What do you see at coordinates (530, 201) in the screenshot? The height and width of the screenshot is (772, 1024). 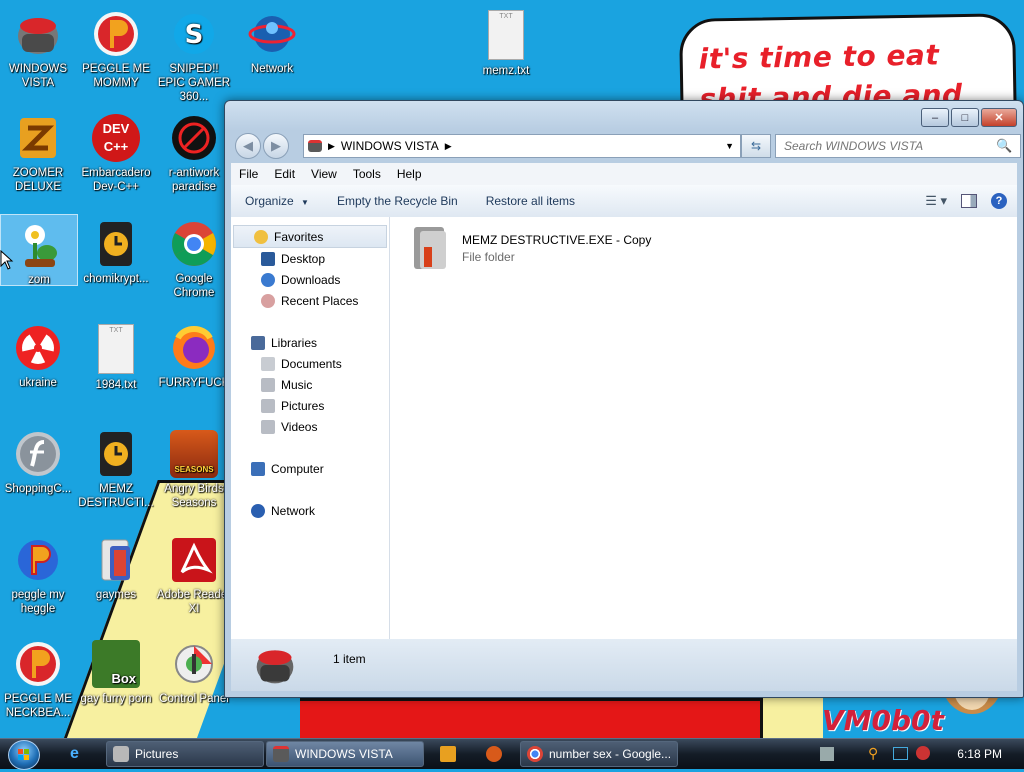 I see `restore-all-items-button: Restore all items` at bounding box center [530, 201].